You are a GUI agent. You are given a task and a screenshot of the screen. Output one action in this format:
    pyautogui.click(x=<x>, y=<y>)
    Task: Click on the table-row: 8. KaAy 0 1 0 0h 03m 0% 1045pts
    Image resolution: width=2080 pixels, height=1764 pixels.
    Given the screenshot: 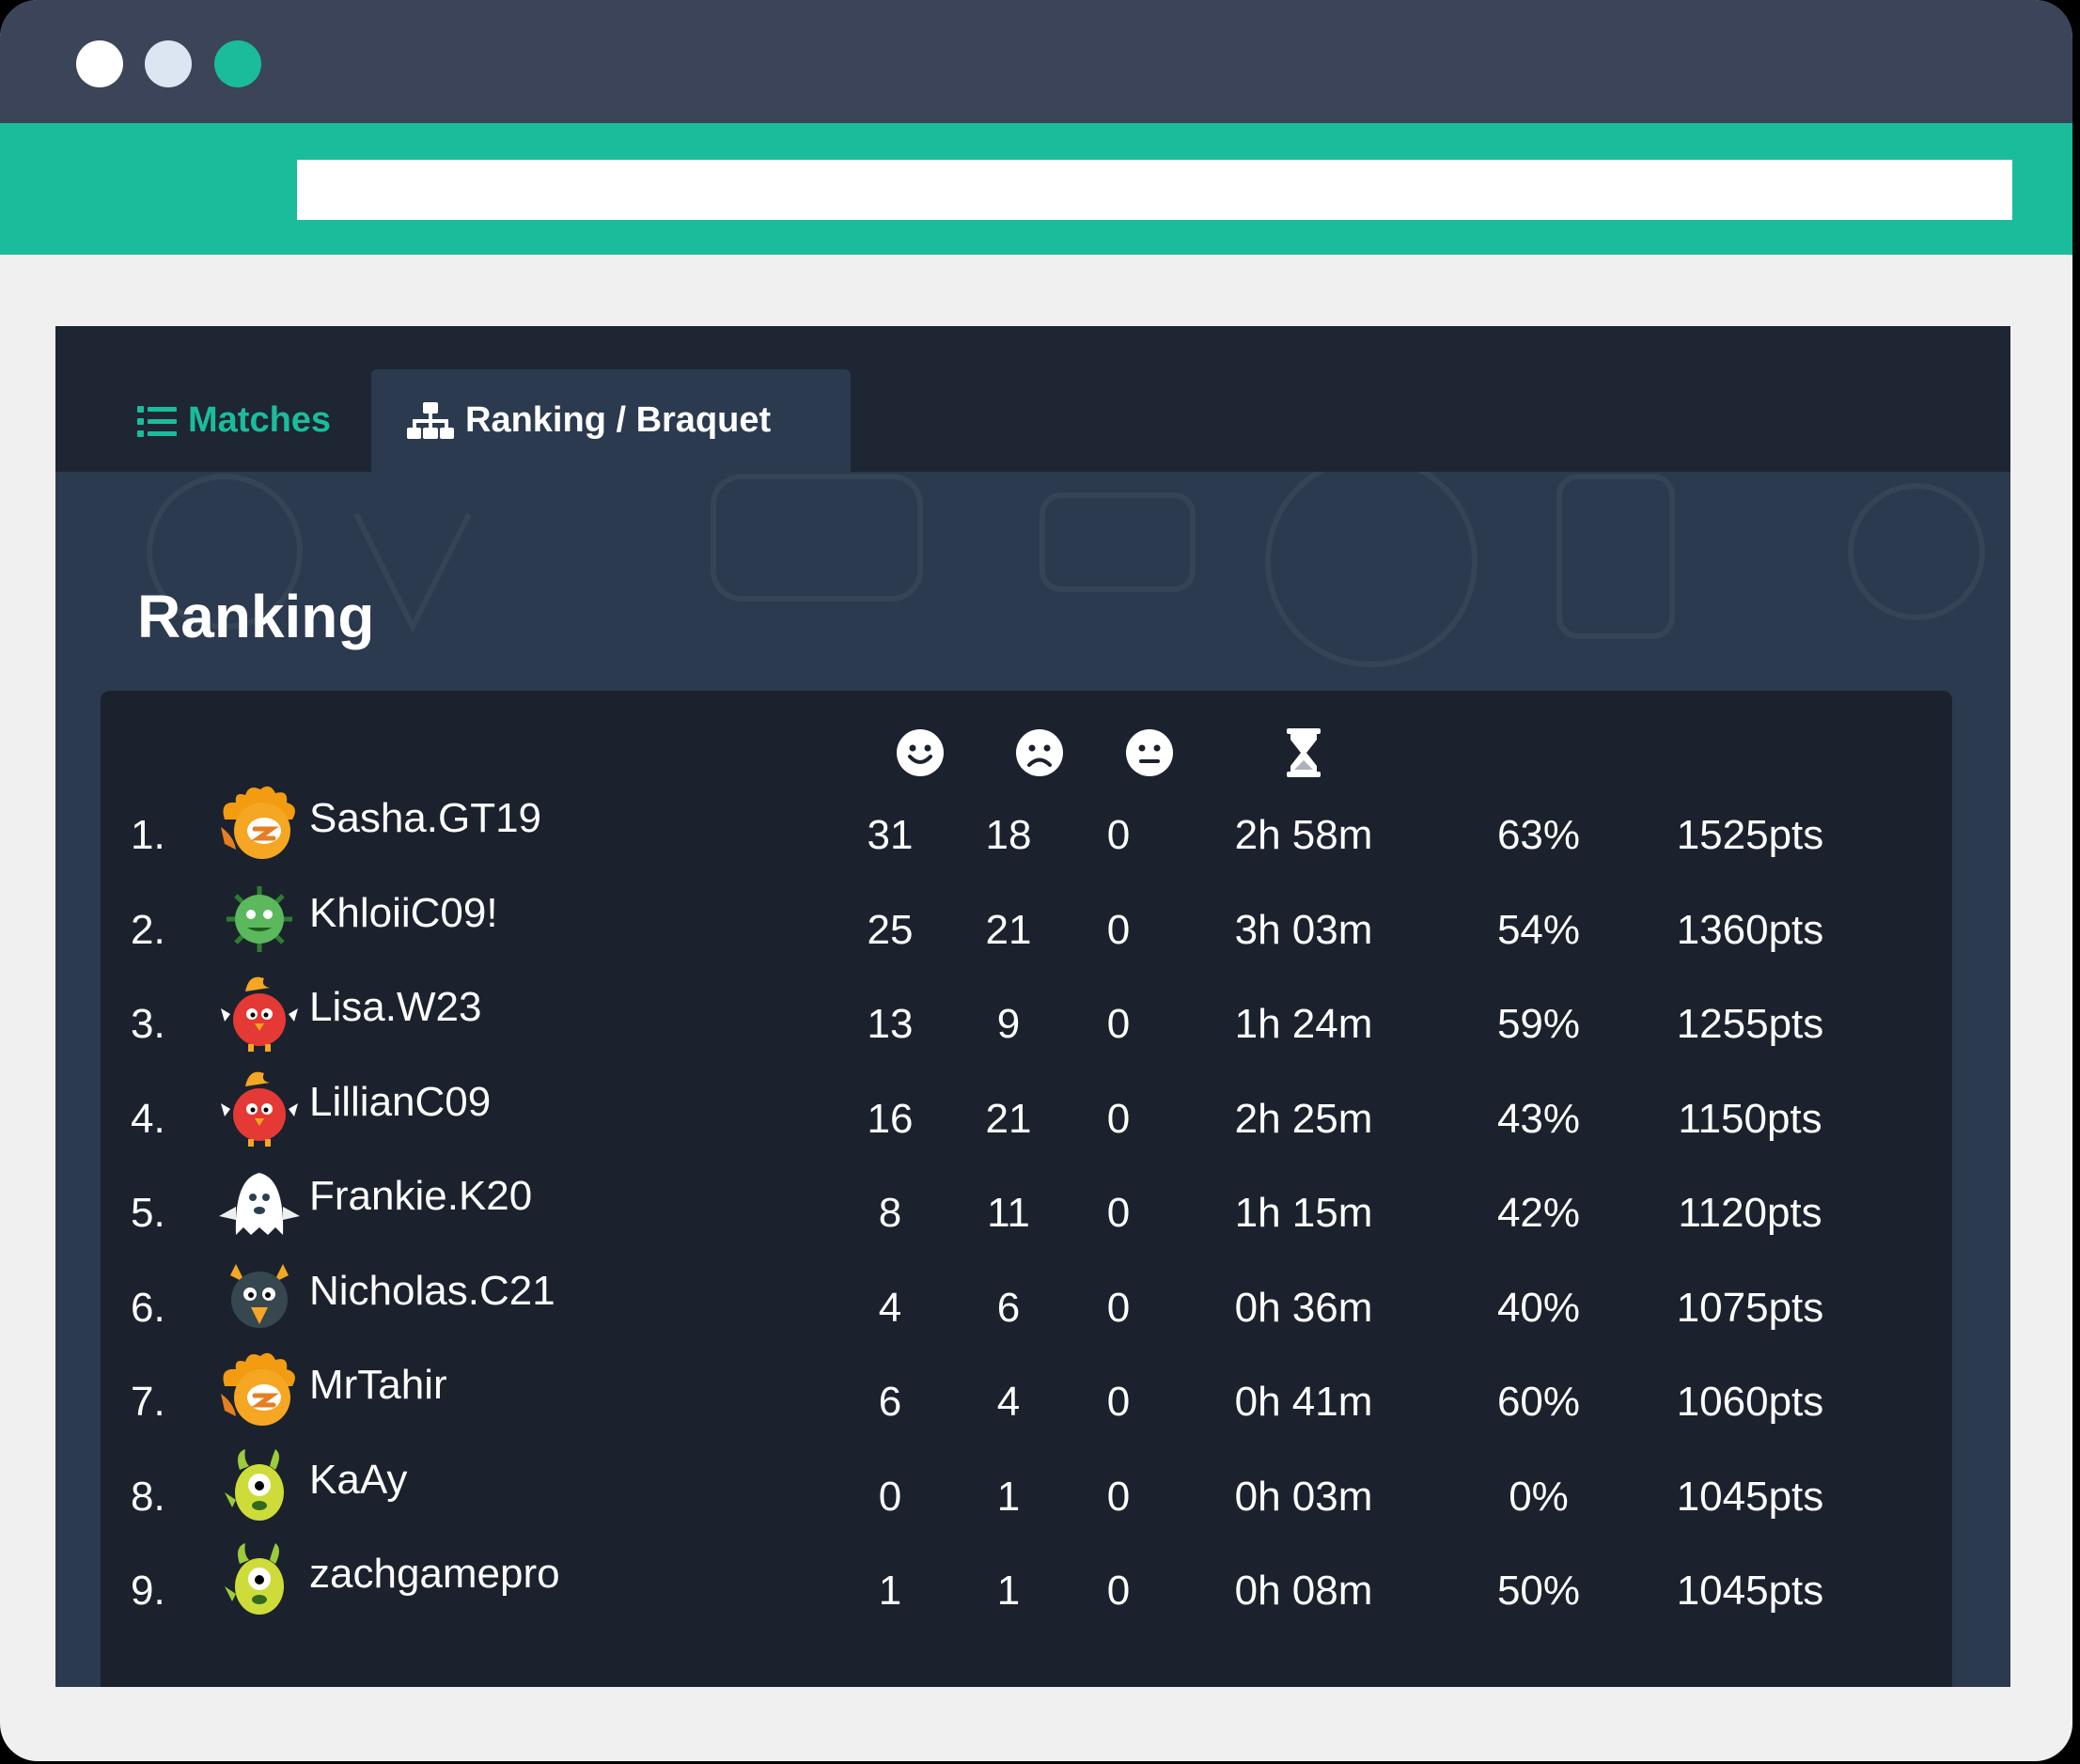 What is the action you would take?
    pyautogui.click(x=1026, y=1486)
    